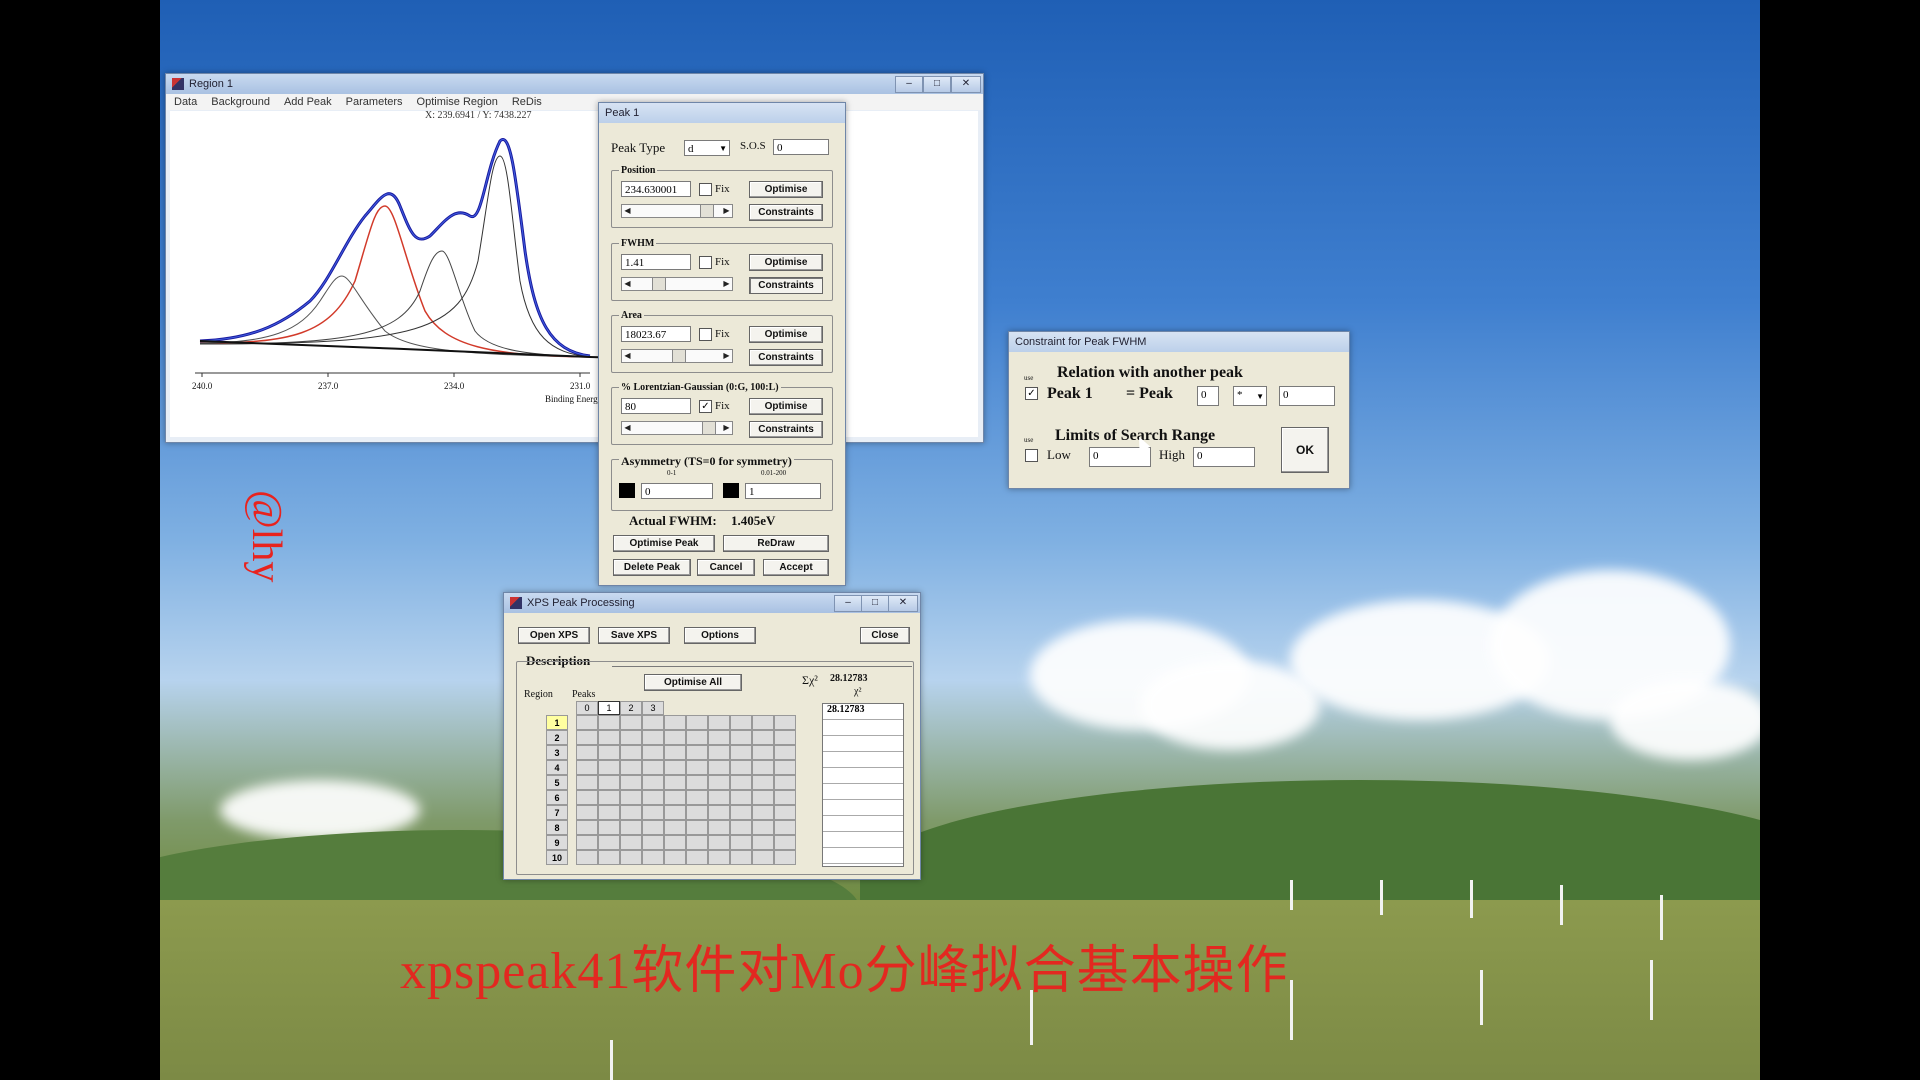 The height and width of the screenshot is (1080, 1920). Describe the element at coordinates (557, 797) in the screenshot. I see `region-row-header: 6` at that location.